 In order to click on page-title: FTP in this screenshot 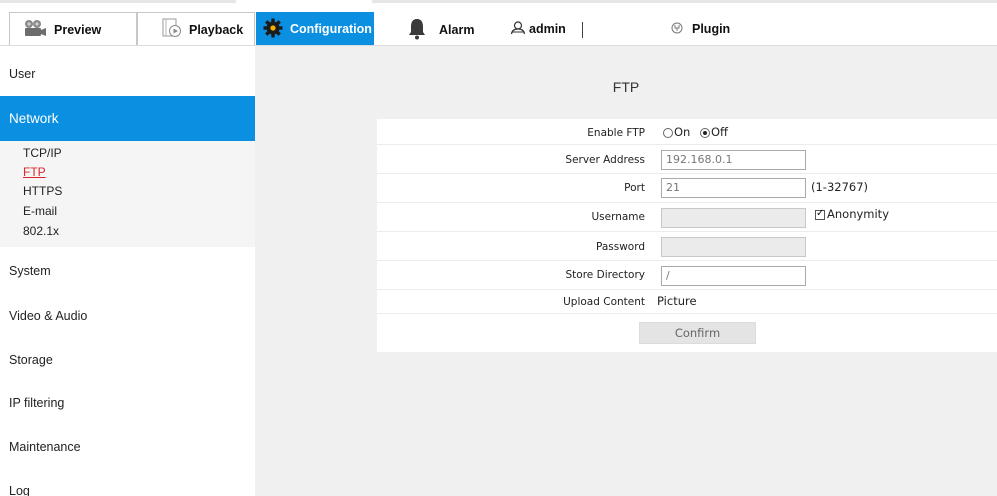, I will do `click(626, 87)`.